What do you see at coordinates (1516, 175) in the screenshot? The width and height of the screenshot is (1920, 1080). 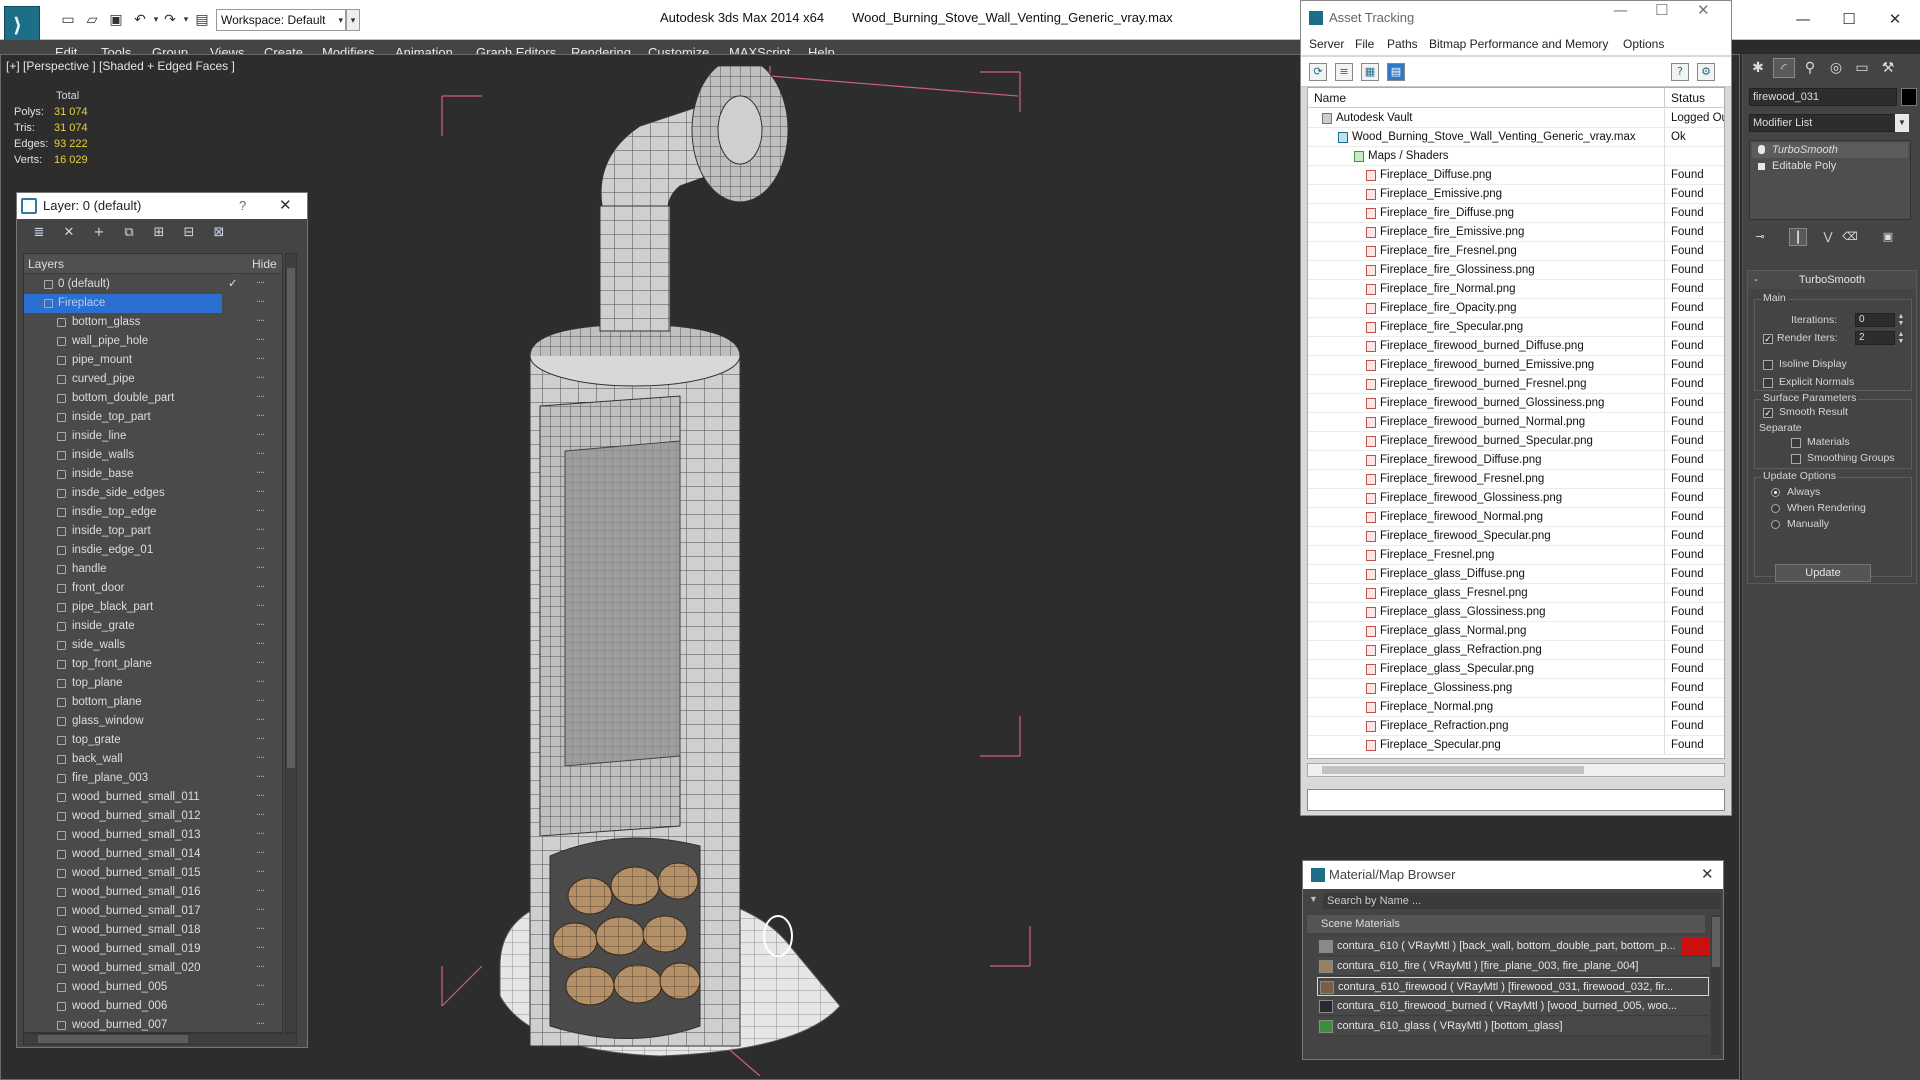 I see `asset-row: Fireplace_Diffuse.png Found` at bounding box center [1516, 175].